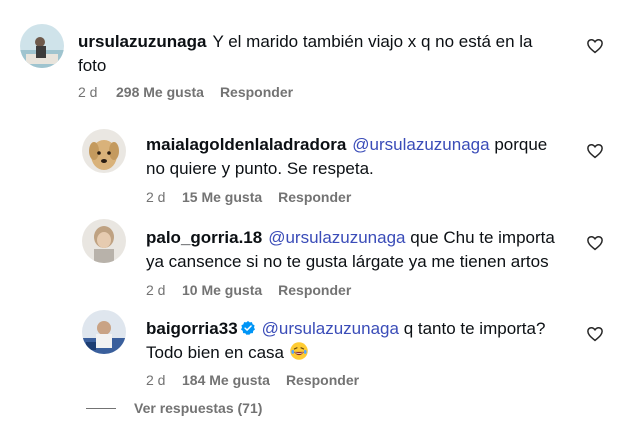  Describe the element at coordinates (192, 328) in the screenshot. I see `comment-username: baigorria33` at that location.